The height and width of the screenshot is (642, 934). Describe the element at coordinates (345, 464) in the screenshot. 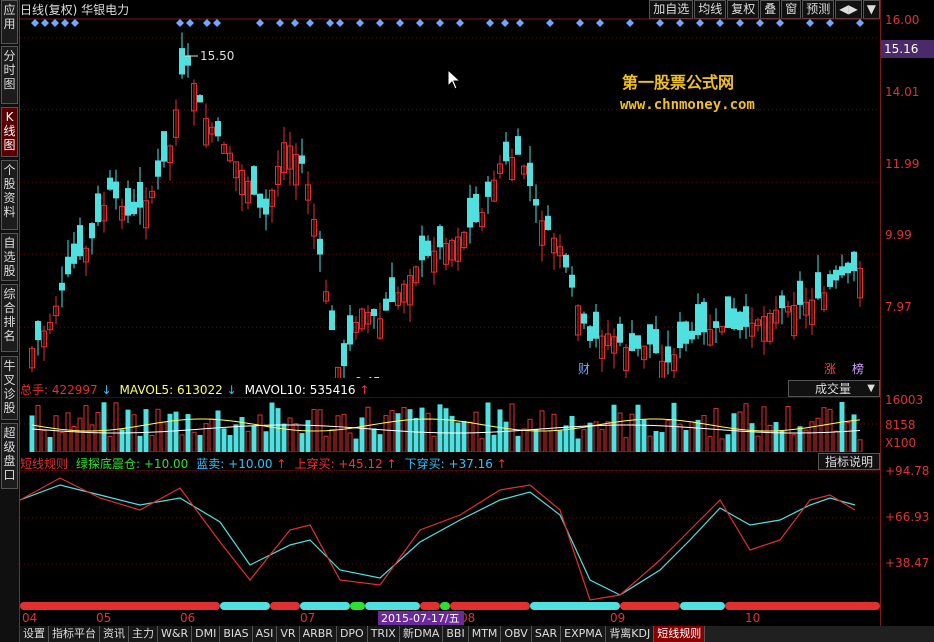

I see `legend-item: 上穿买: +45.12 ↑` at that location.